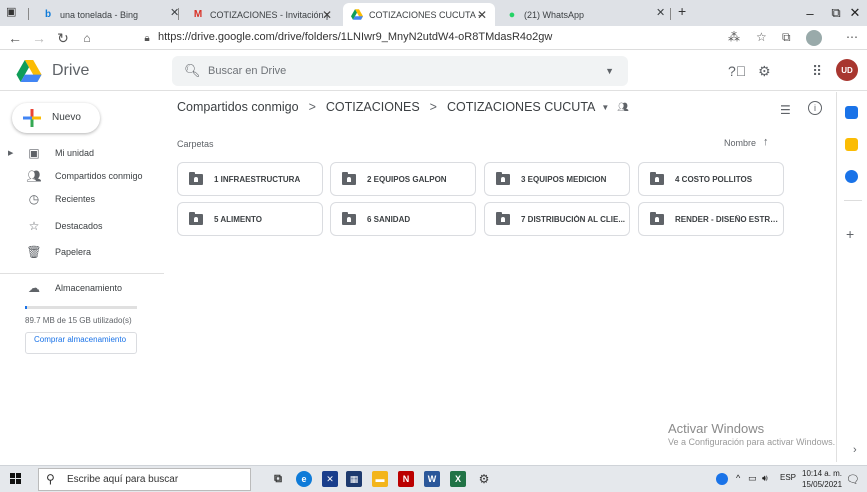  What do you see at coordinates (406, 479) in the screenshot?
I see `netflix-icon: N` at bounding box center [406, 479].